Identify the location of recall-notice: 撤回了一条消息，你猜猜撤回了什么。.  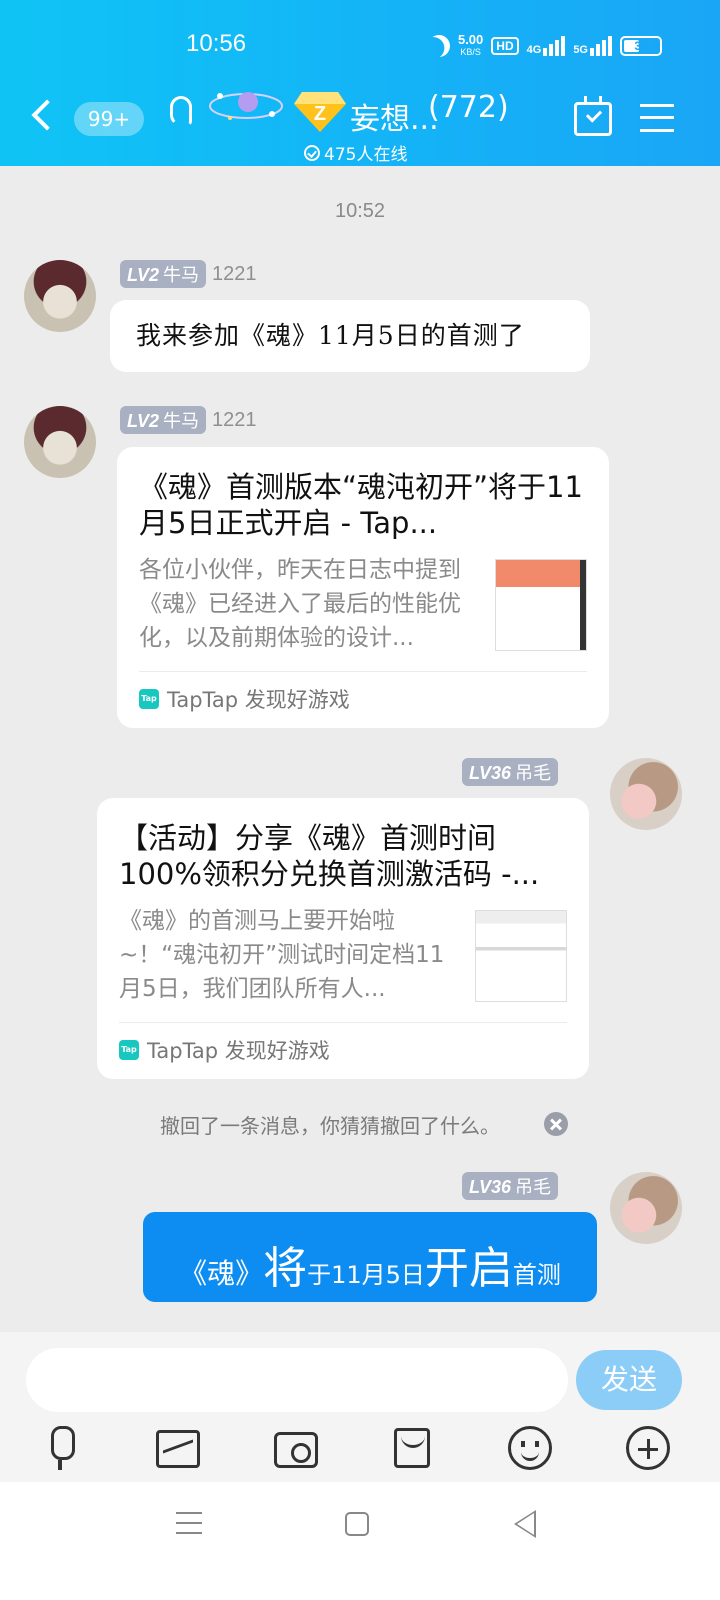
(360, 1124).